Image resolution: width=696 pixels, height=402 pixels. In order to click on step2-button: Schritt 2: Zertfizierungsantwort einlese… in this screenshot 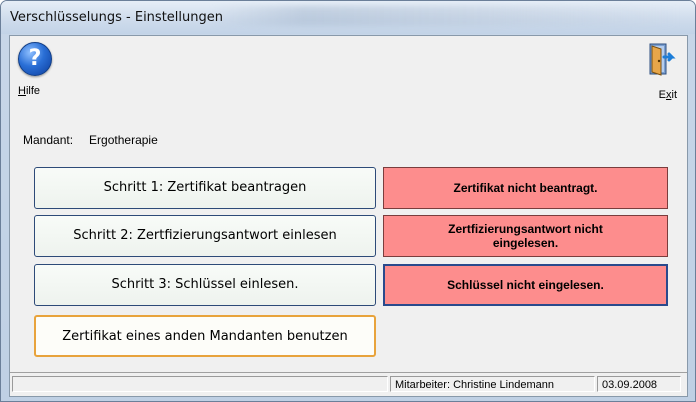, I will do `click(205, 236)`.